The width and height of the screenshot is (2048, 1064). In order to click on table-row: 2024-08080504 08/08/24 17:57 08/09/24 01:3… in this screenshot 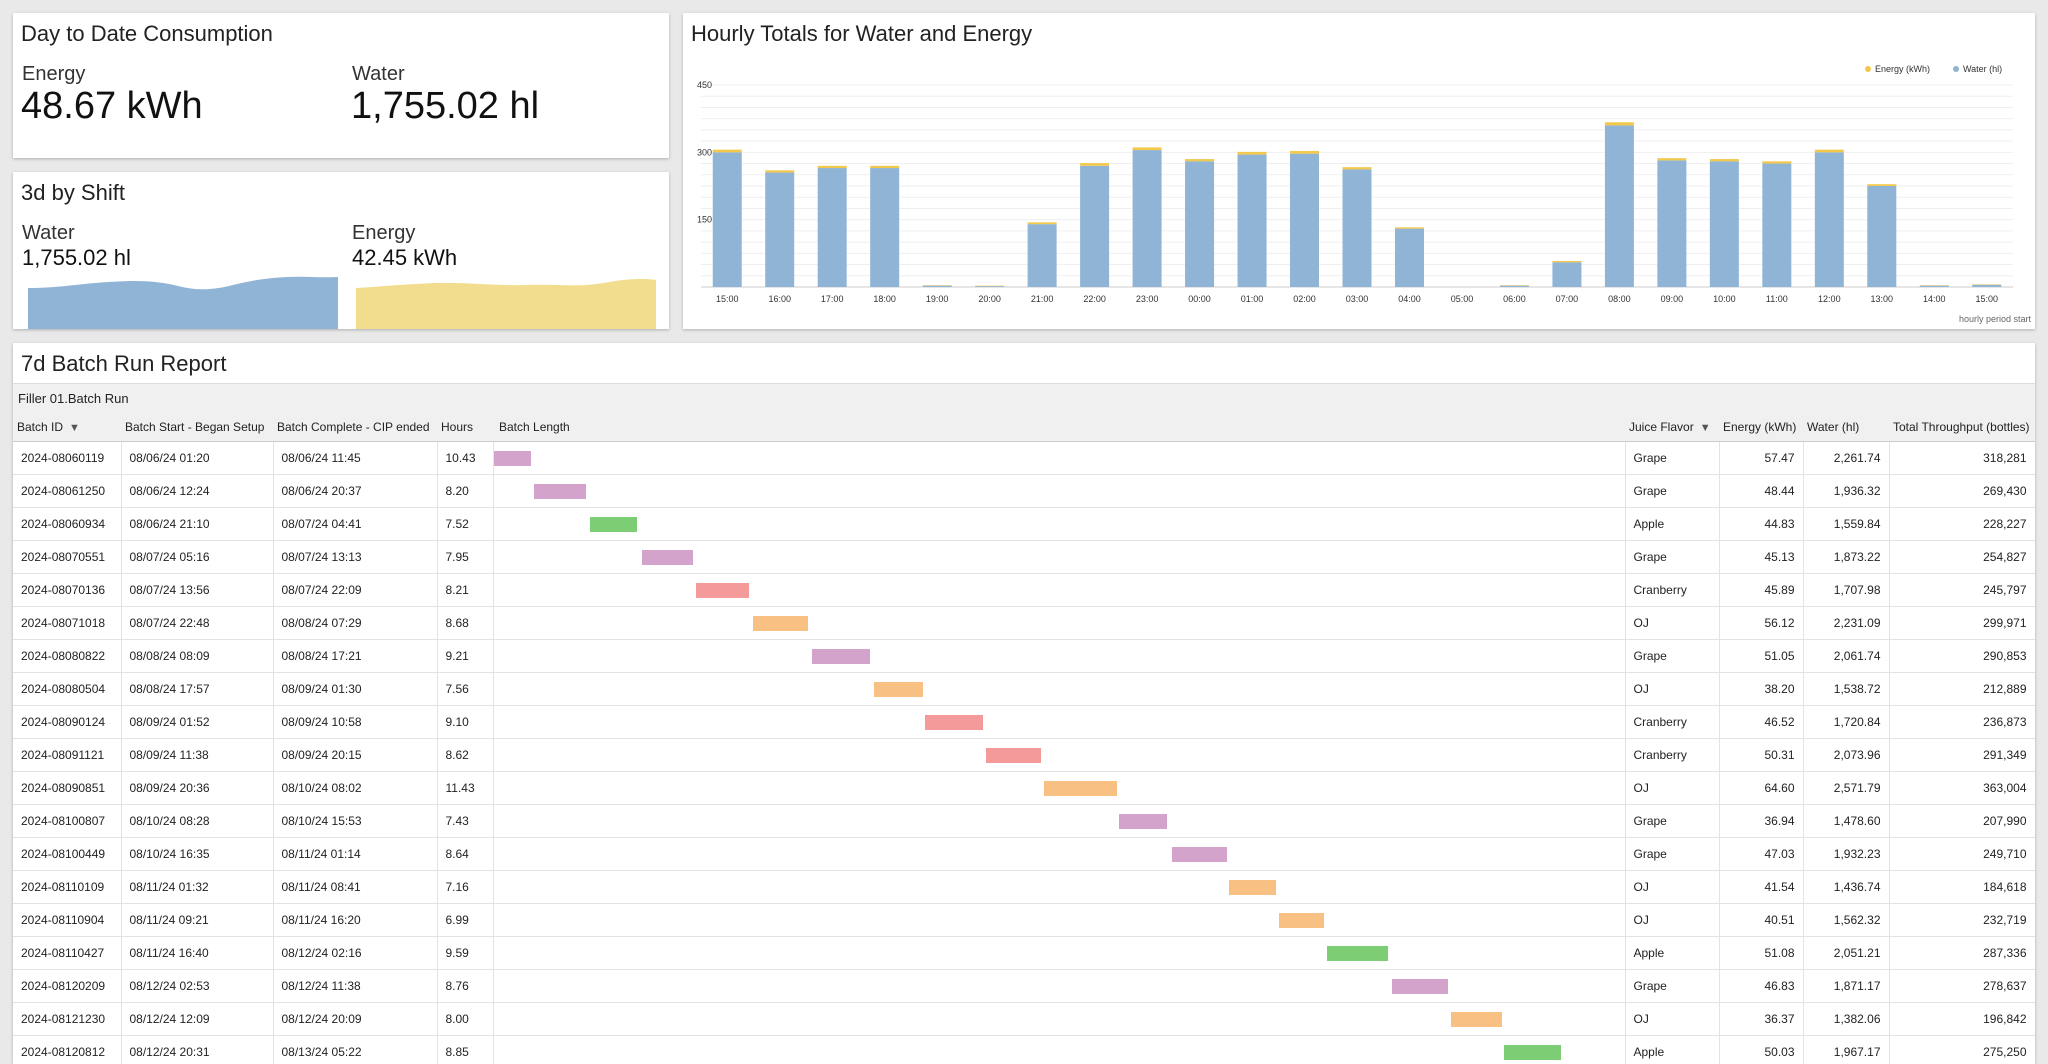, I will do `click(1024, 689)`.